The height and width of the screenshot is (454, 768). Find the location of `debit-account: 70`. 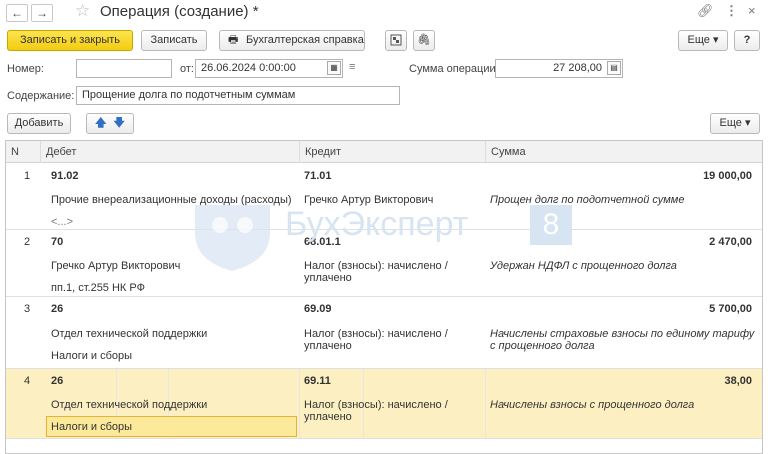

debit-account: 70 is located at coordinates (57, 242).